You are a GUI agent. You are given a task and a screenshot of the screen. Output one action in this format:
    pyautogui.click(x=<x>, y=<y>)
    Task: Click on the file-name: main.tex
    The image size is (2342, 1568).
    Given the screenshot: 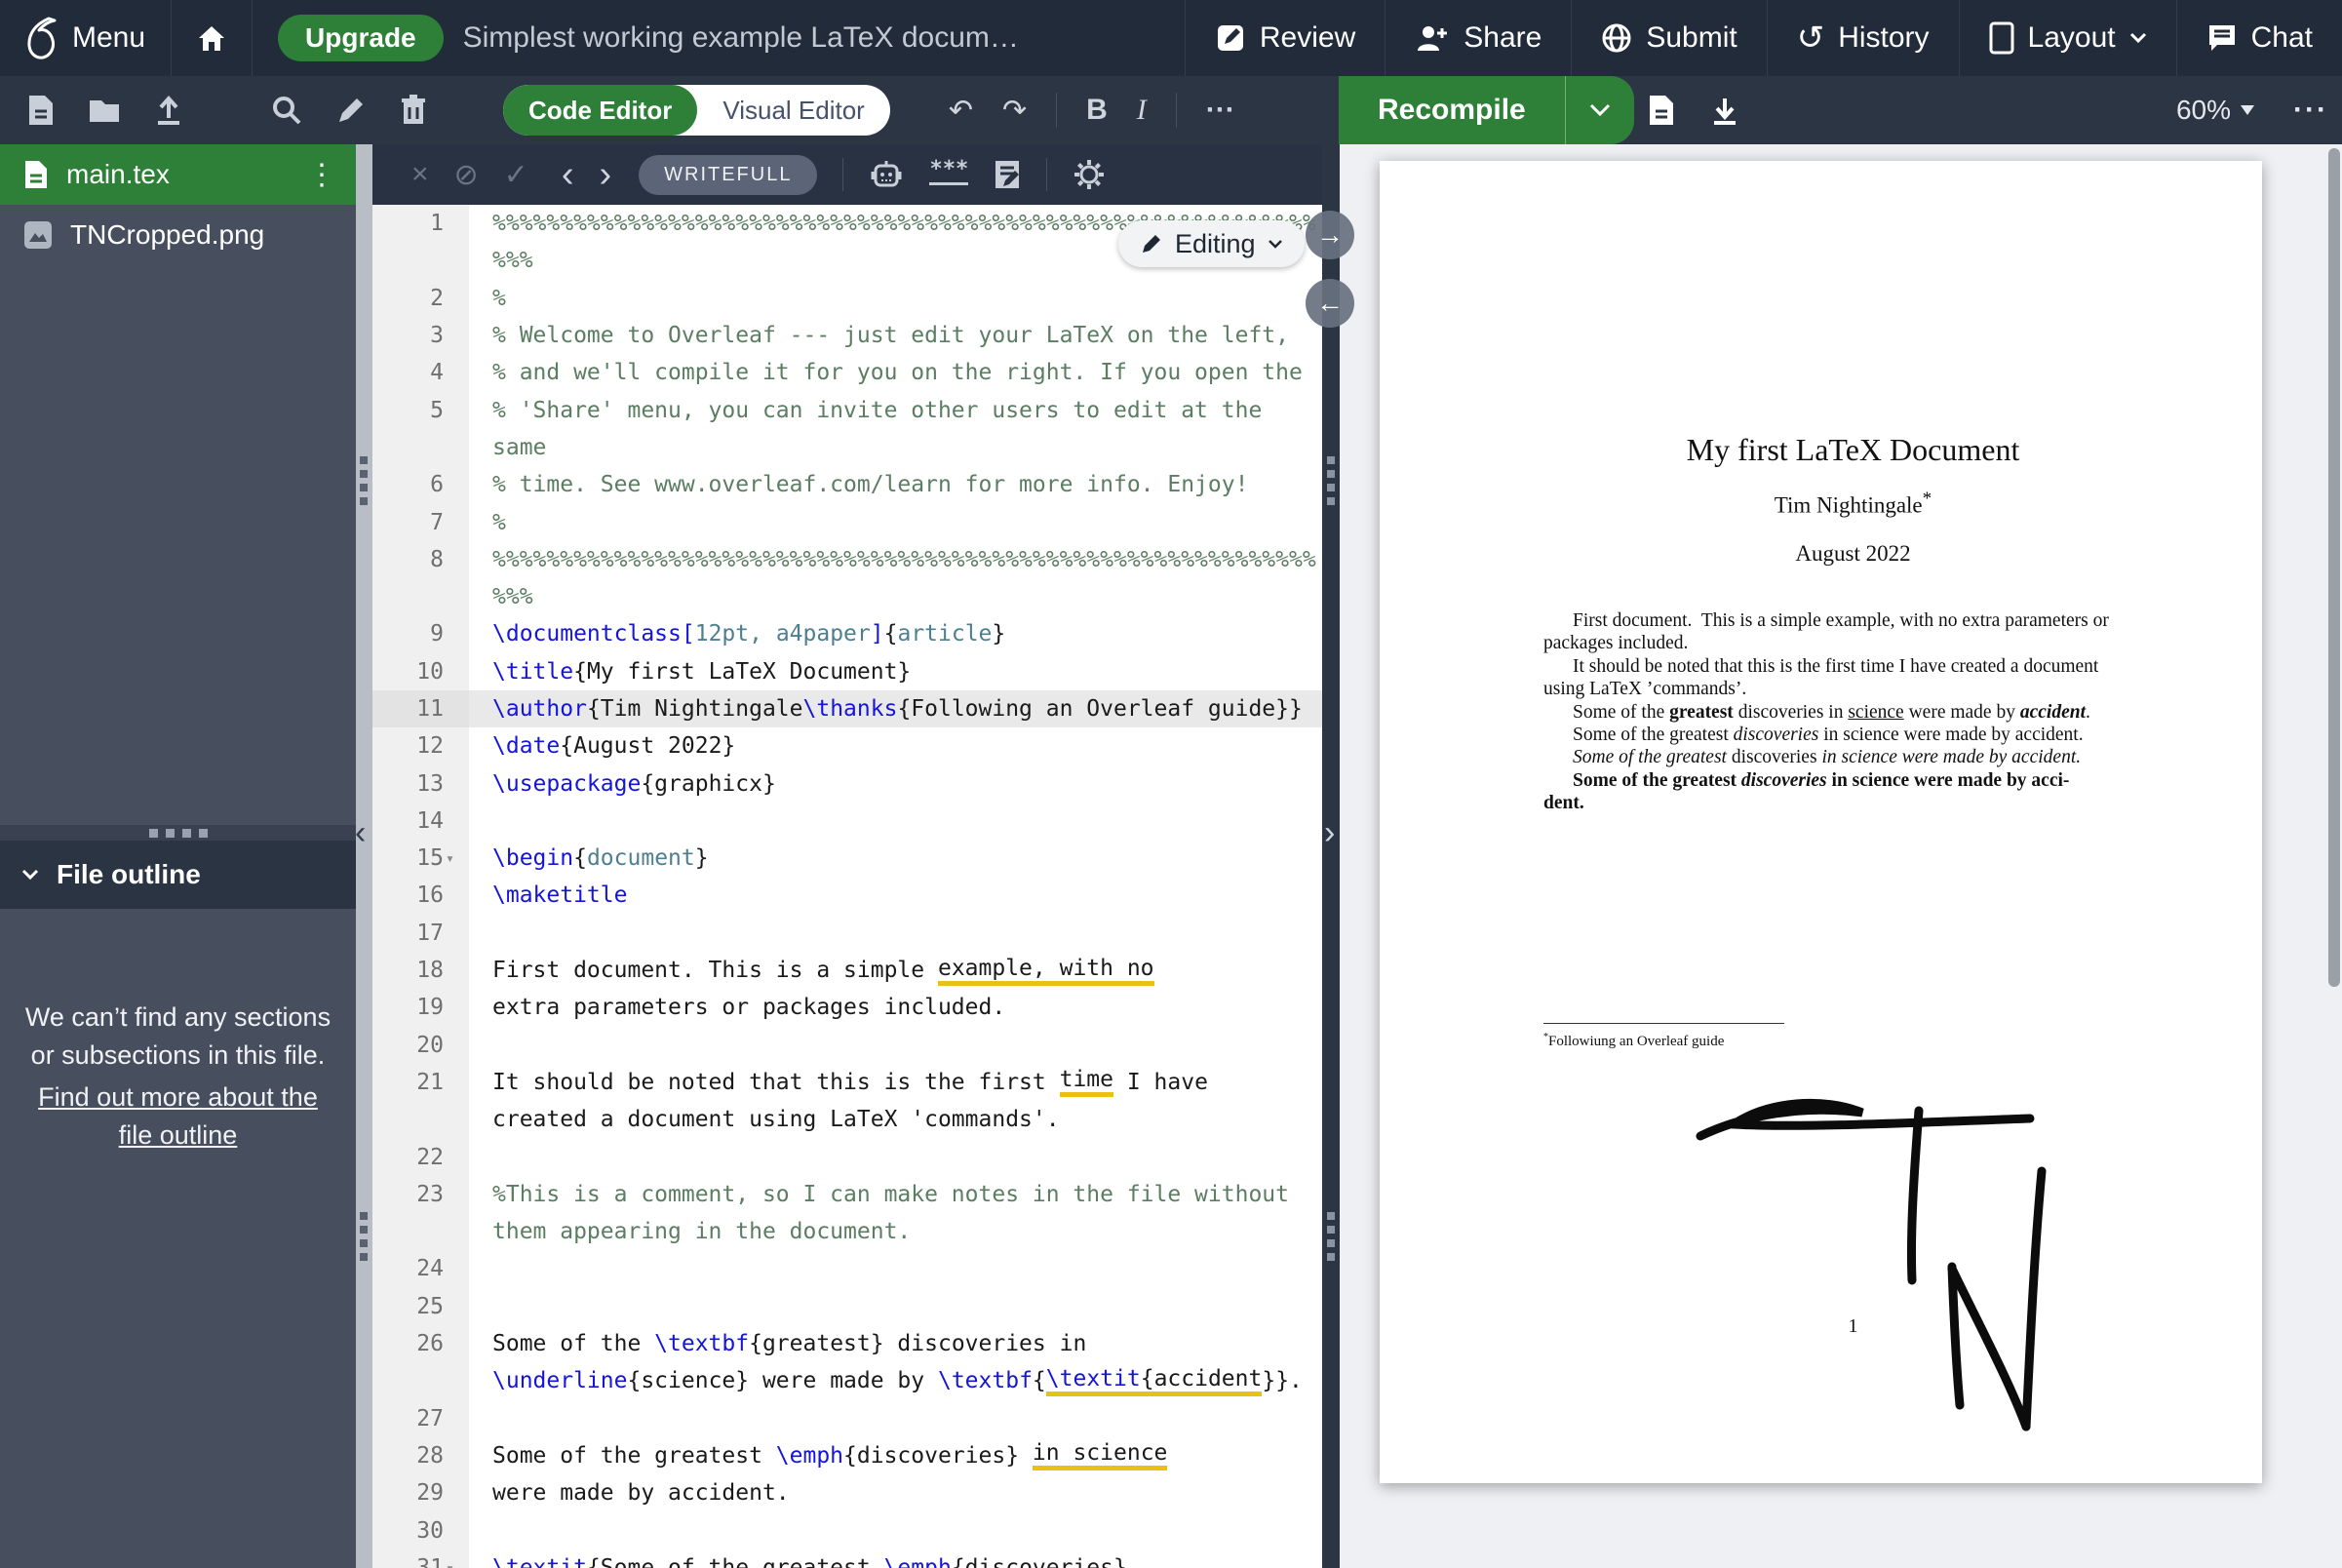 What is the action you would take?
    pyautogui.click(x=118, y=174)
    